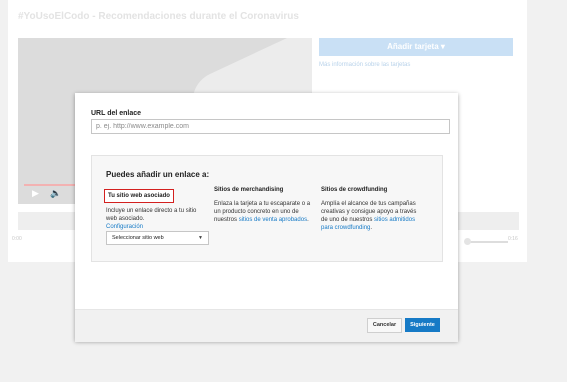  I want to click on caret-down-icon: ▾, so click(442, 46).